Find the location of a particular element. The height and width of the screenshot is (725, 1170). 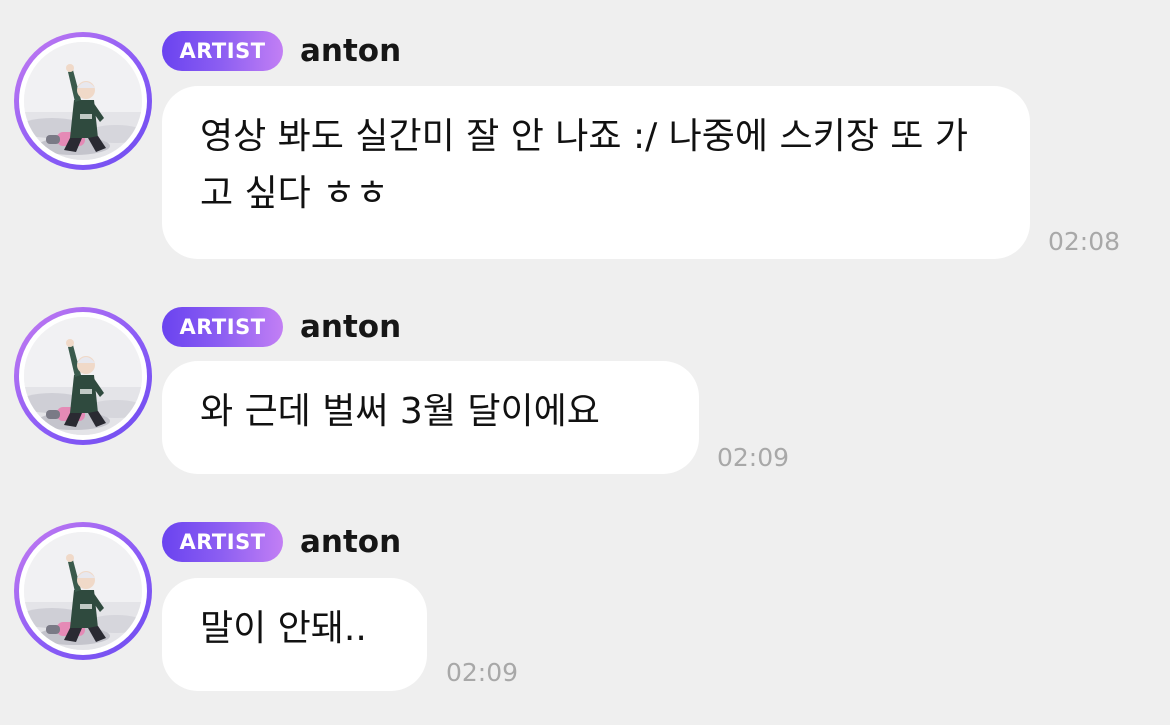

message-text: 와 근데 벌써 3월 달이에요 is located at coordinates (400, 411).